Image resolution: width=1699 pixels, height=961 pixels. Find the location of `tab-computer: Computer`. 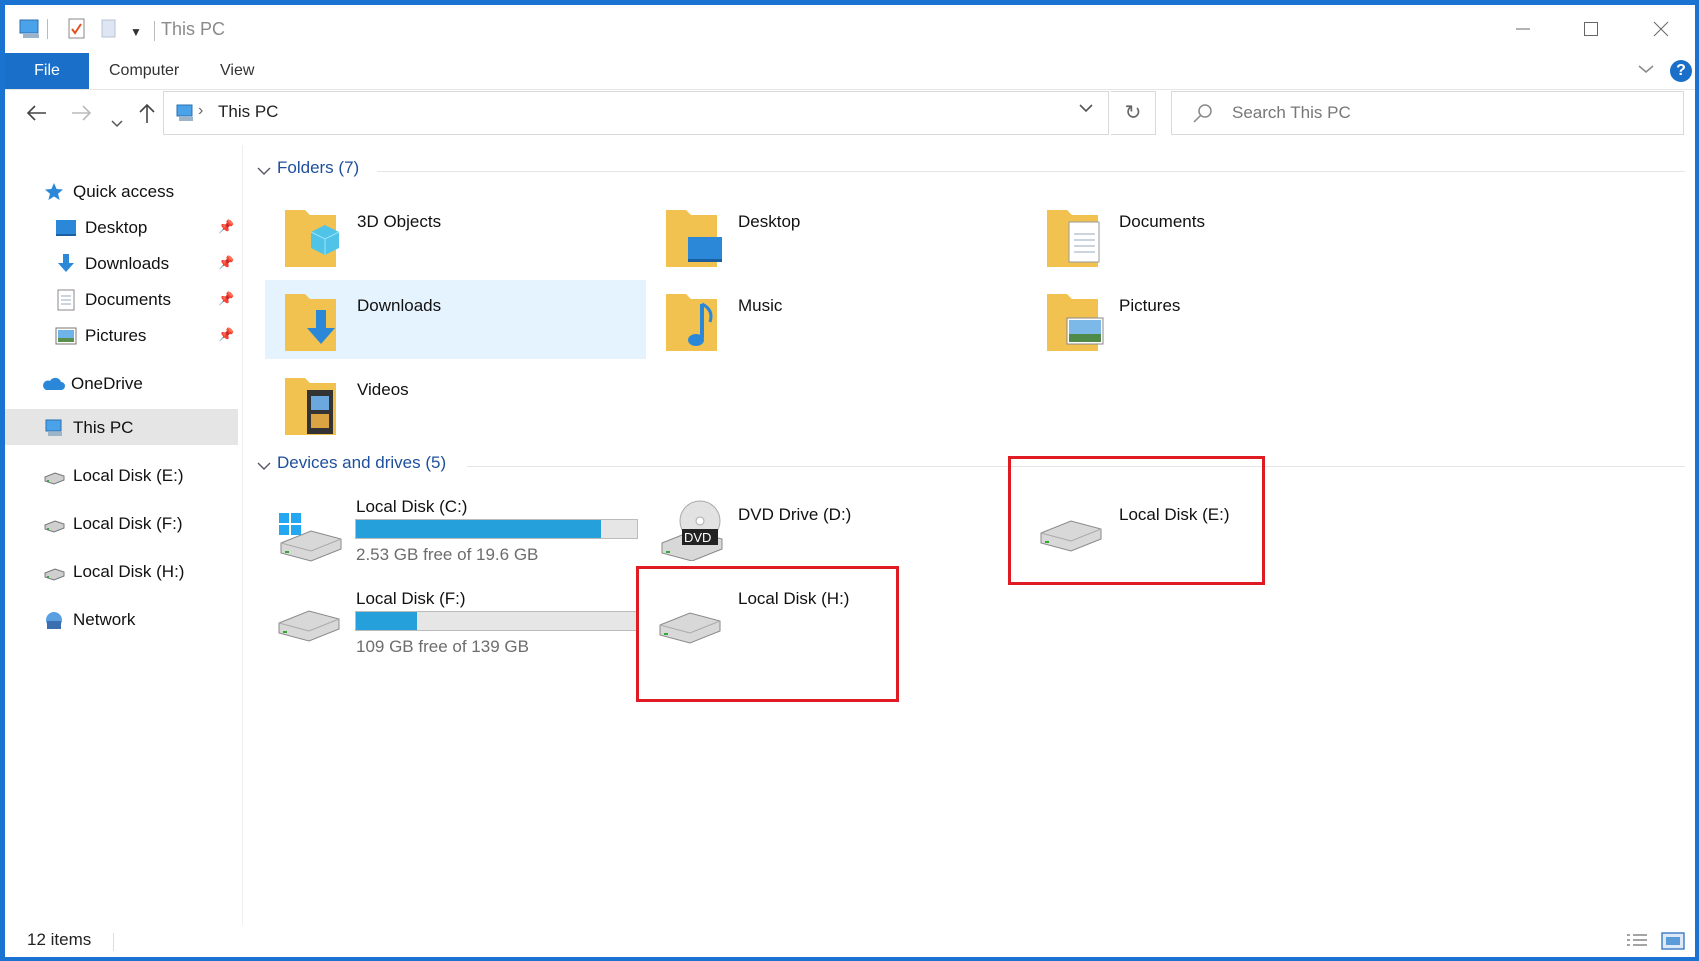

tab-computer: Computer is located at coordinates (144, 71).